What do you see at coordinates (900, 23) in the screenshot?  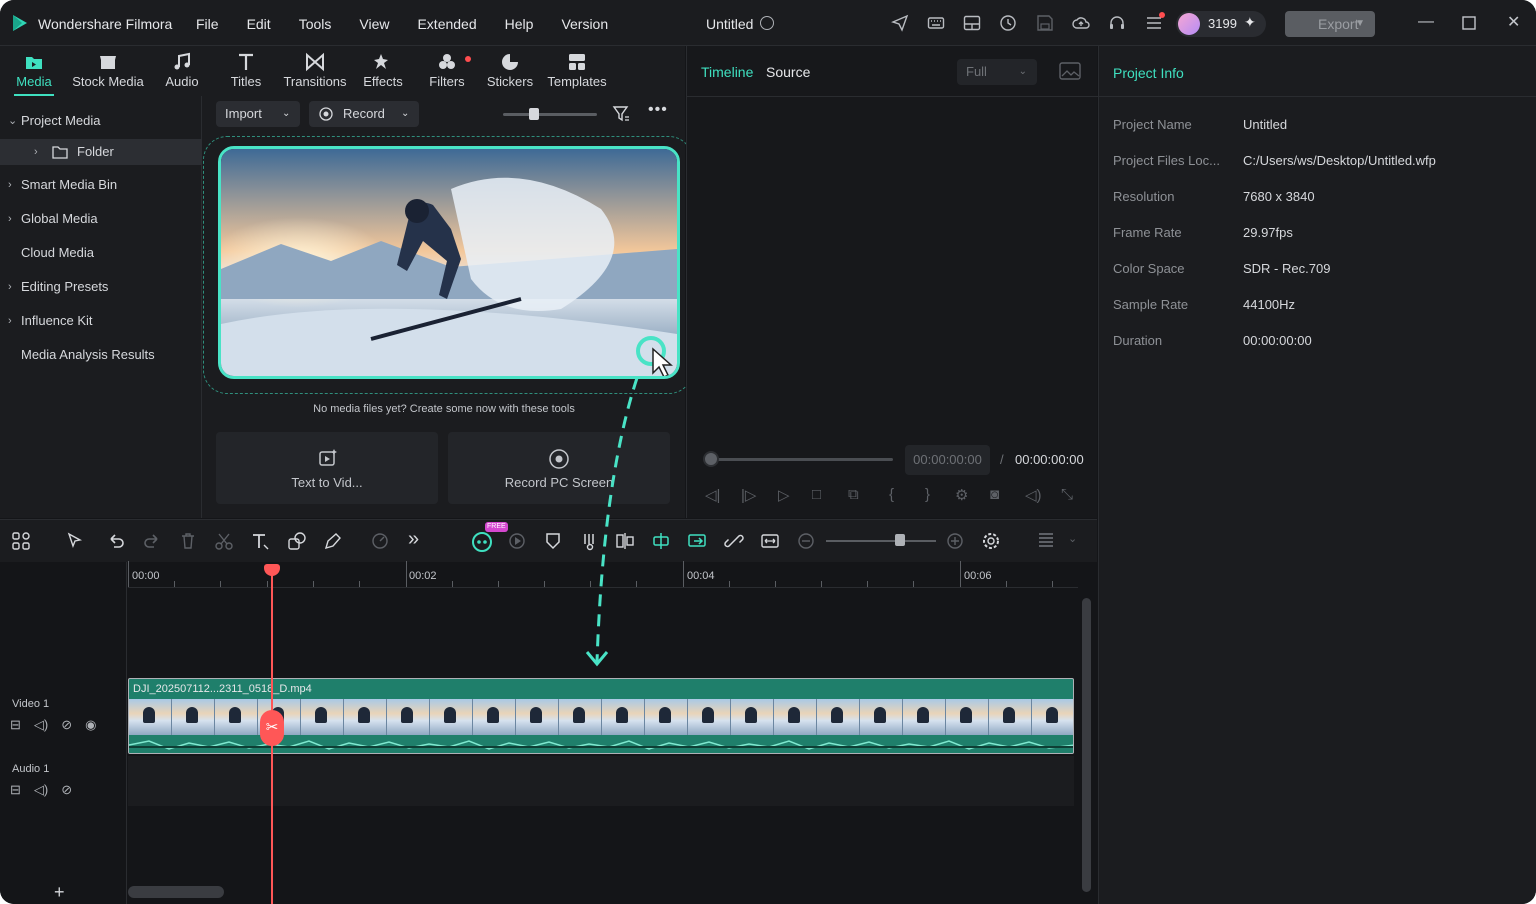 I see `send-icon` at bounding box center [900, 23].